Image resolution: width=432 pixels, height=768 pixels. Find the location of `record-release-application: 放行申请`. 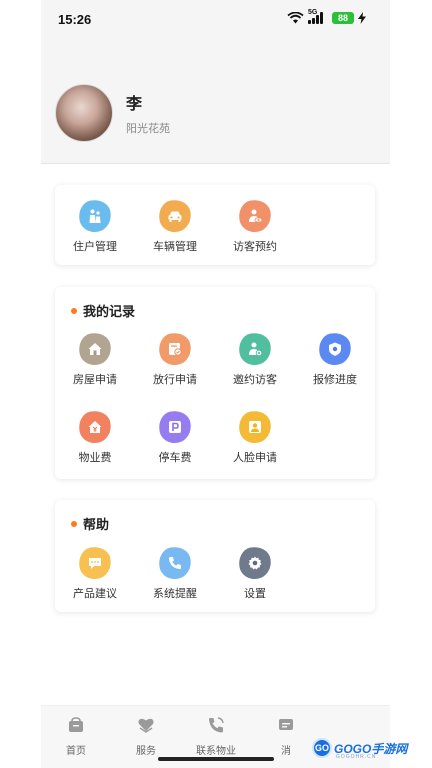

record-release-application: 放行申请 is located at coordinates (175, 358).